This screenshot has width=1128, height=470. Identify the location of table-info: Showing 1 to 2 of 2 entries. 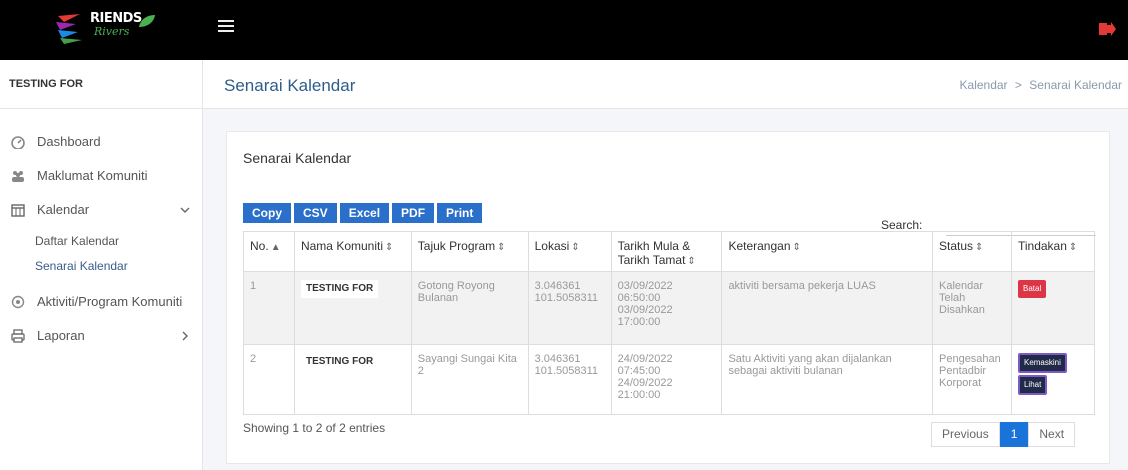
(314, 428).